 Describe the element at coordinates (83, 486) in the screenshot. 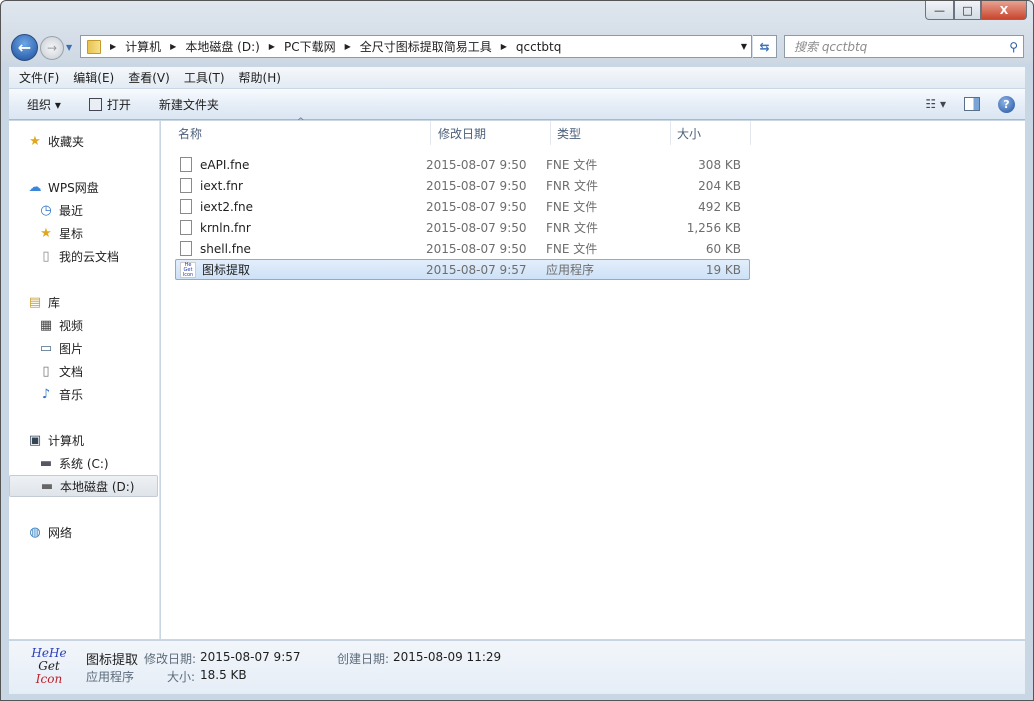

I see `sidebar-item: ▬ 本地磁盘 (D:)` at that location.